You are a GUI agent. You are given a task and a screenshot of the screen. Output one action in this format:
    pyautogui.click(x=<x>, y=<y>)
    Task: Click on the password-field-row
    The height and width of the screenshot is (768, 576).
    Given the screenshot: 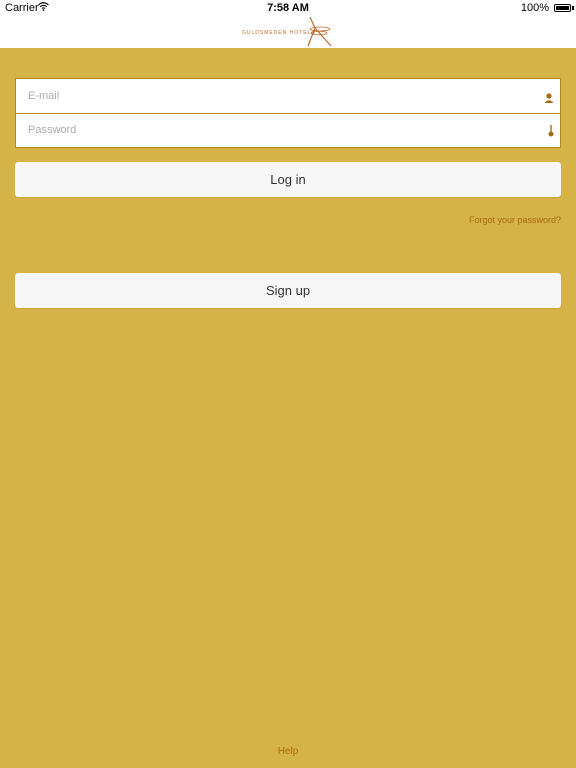 What is the action you would take?
    pyautogui.click(x=288, y=130)
    